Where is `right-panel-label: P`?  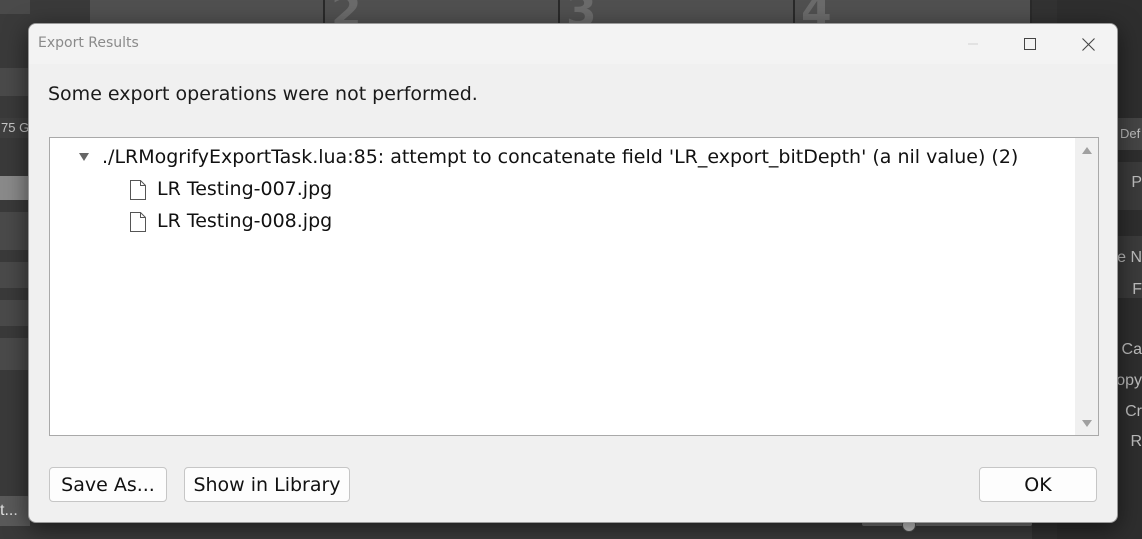
right-panel-label: P is located at coordinates (1136, 182).